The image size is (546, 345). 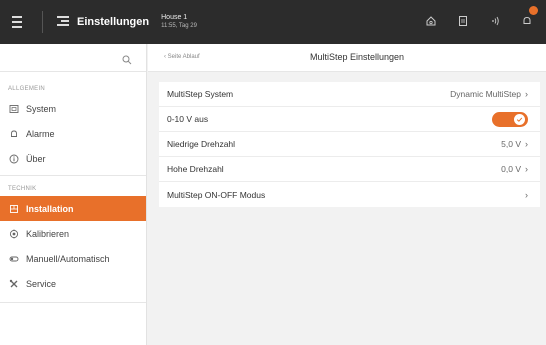 What do you see at coordinates (73, 283) in the screenshot?
I see `sidebar-item-service: Service` at bounding box center [73, 283].